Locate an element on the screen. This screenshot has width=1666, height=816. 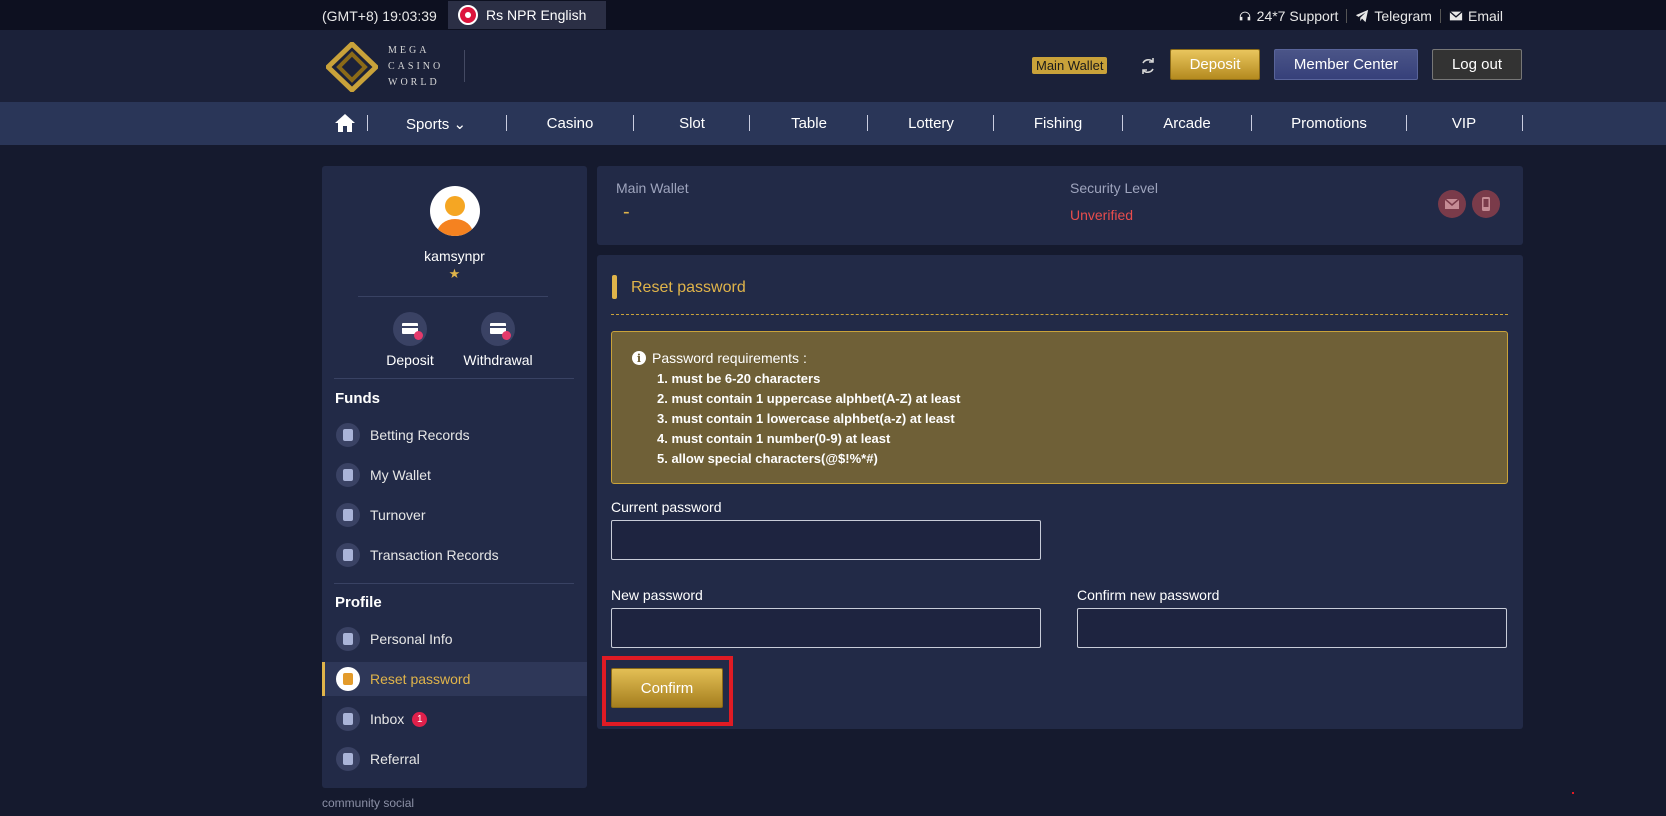
requirements-heading: i Password requirements : is located at coordinates (719, 358).